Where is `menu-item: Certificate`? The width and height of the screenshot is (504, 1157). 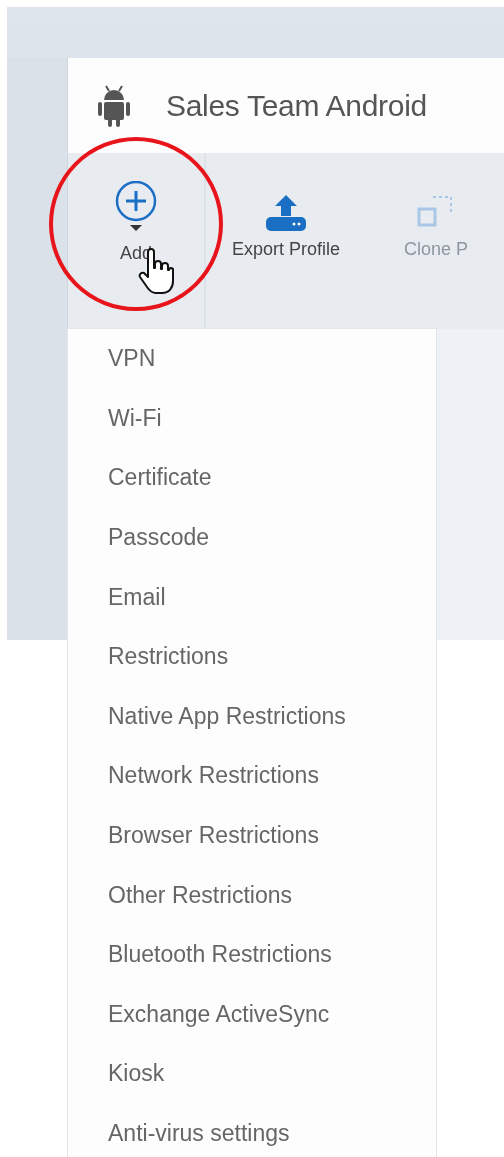
menu-item: Certificate is located at coordinates (252, 478).